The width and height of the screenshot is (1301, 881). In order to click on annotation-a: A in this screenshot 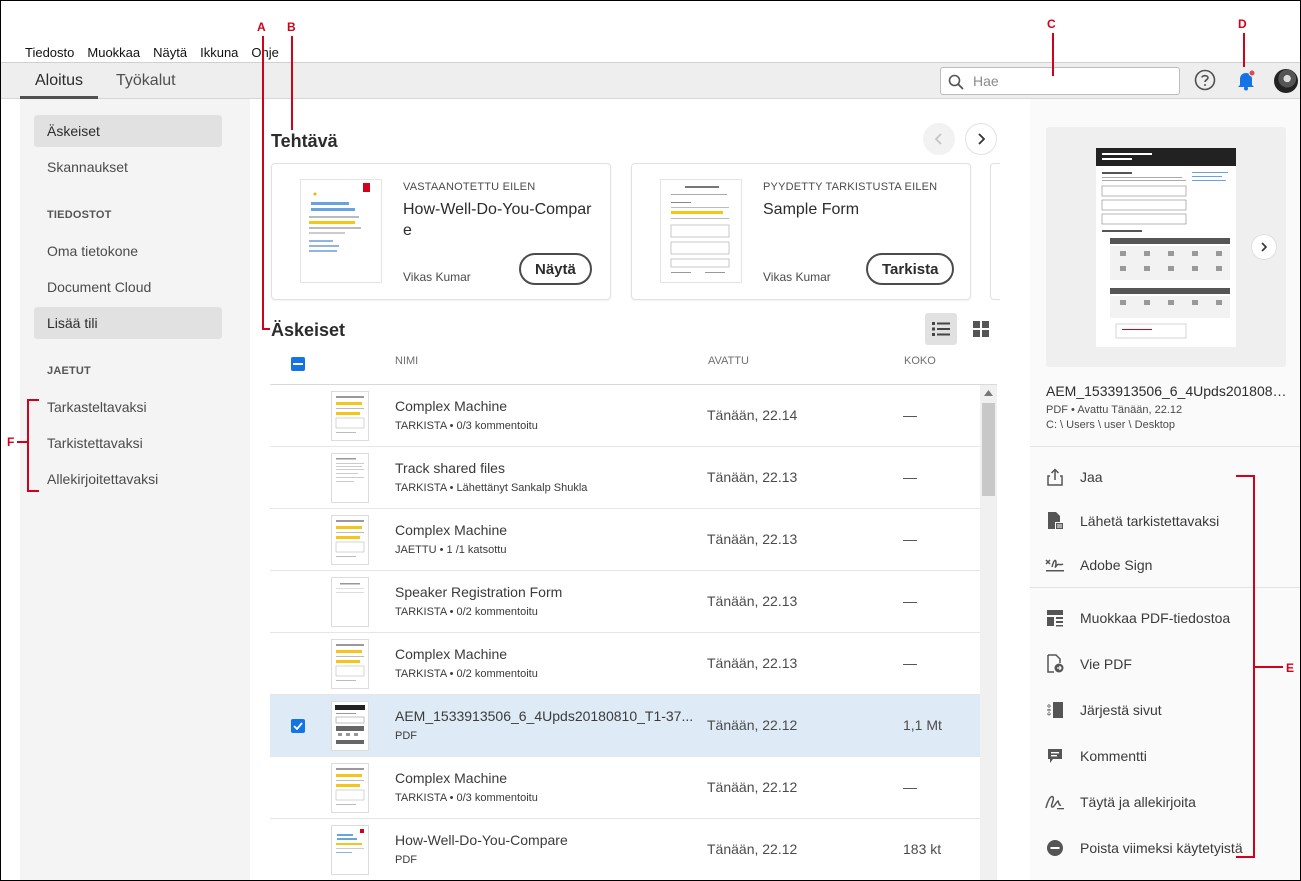, I will do `click(261, 27)`.